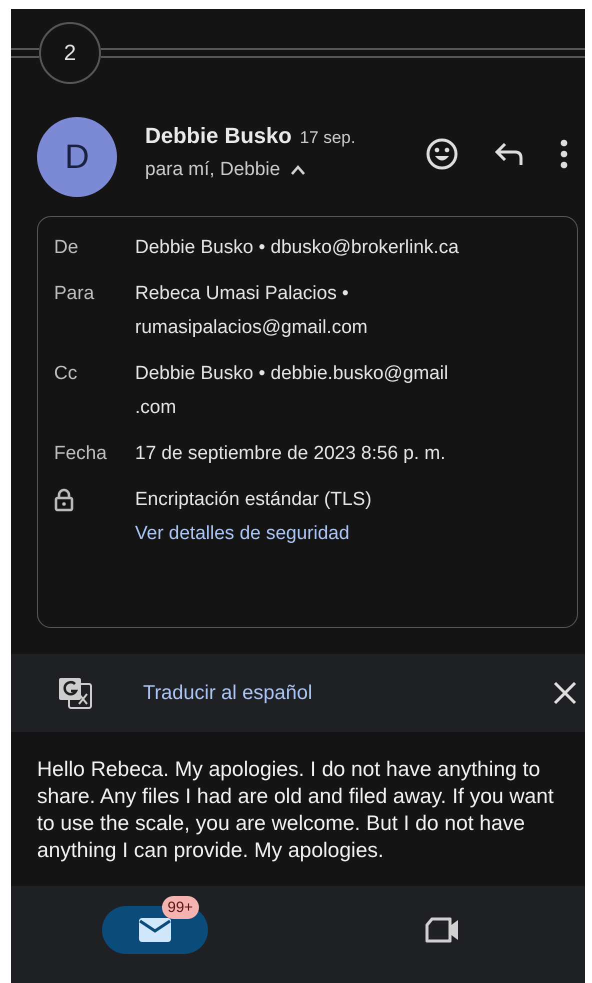 The width and height of the screenshot is (592, 983). Describe the element at coordinates (254, 500) in the screenshot. I see `detail-value: Encriptación estándar (TLS)` at that location.